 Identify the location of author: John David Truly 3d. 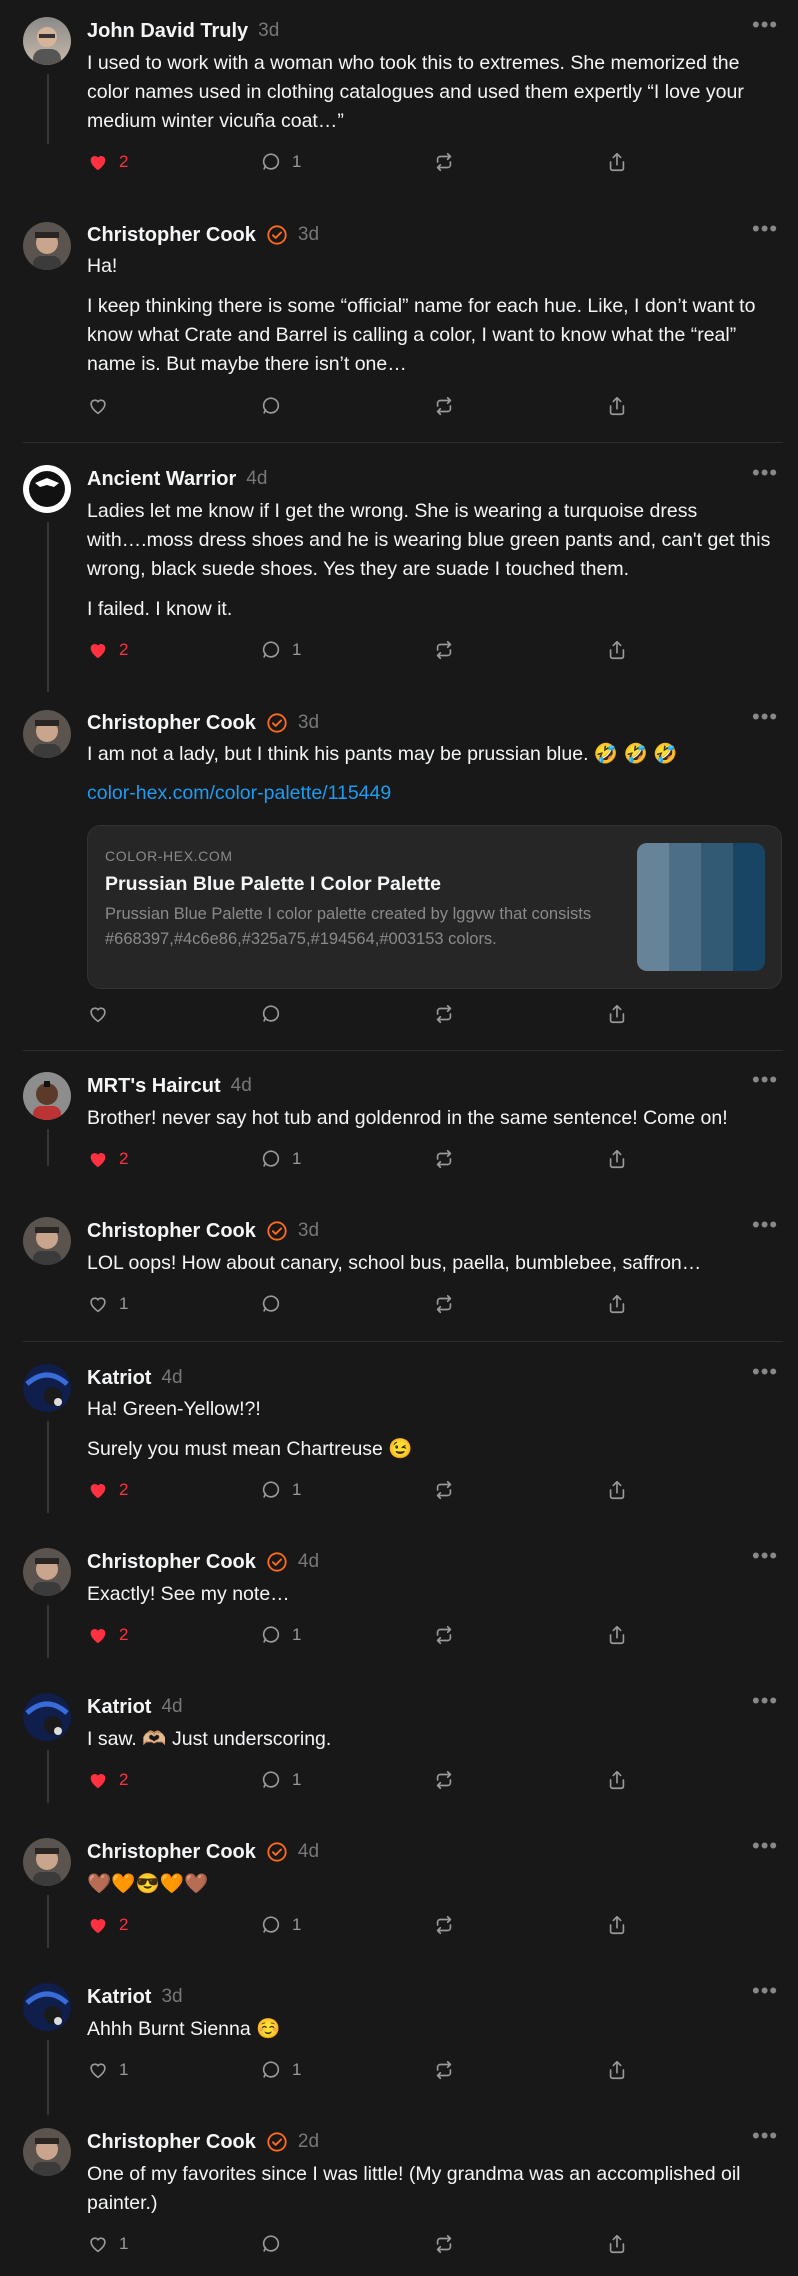
(183, 31).